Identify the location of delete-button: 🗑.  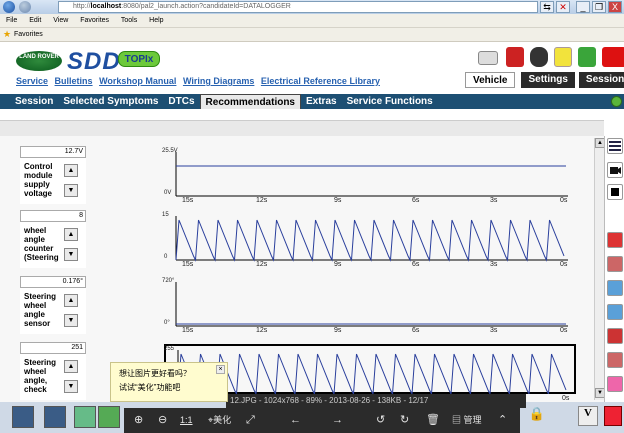
(433, 420).